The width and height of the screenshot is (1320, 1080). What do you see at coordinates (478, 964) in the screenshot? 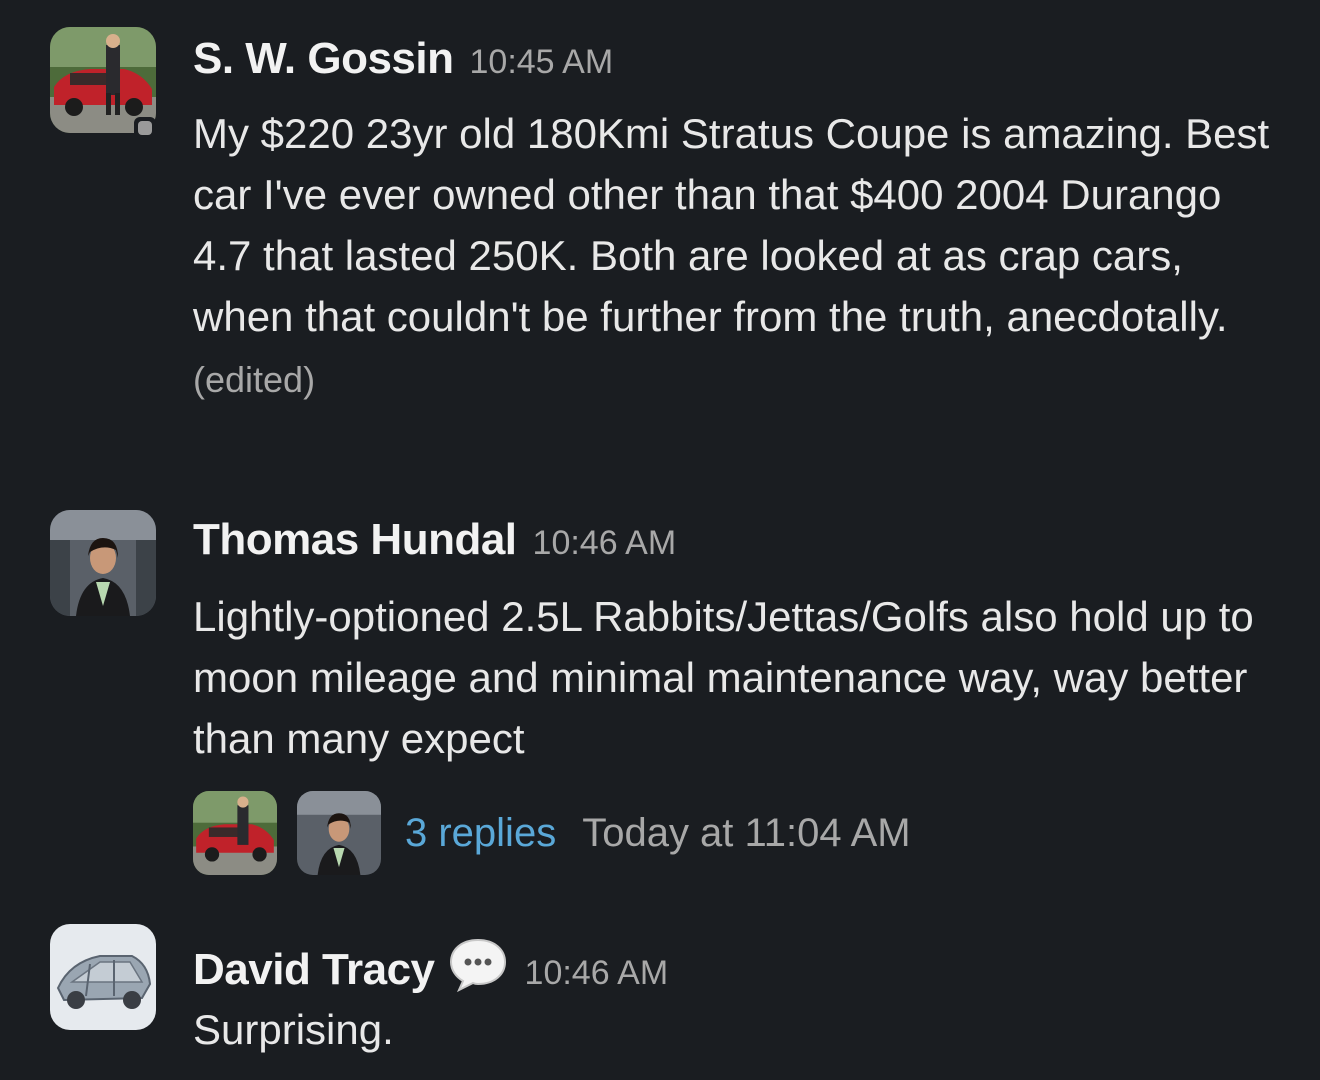
I see `speech-bubble-icon` at bounding box center [478, 964].